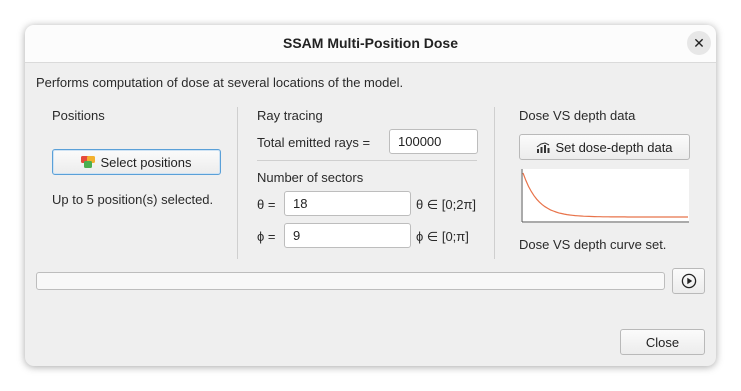 This screenshot has width=741, height=391. What do you see at coordinates (146, 162) in the screenshot?
I see `select-positions-label: Select positions` at bounding box center [146, 162].